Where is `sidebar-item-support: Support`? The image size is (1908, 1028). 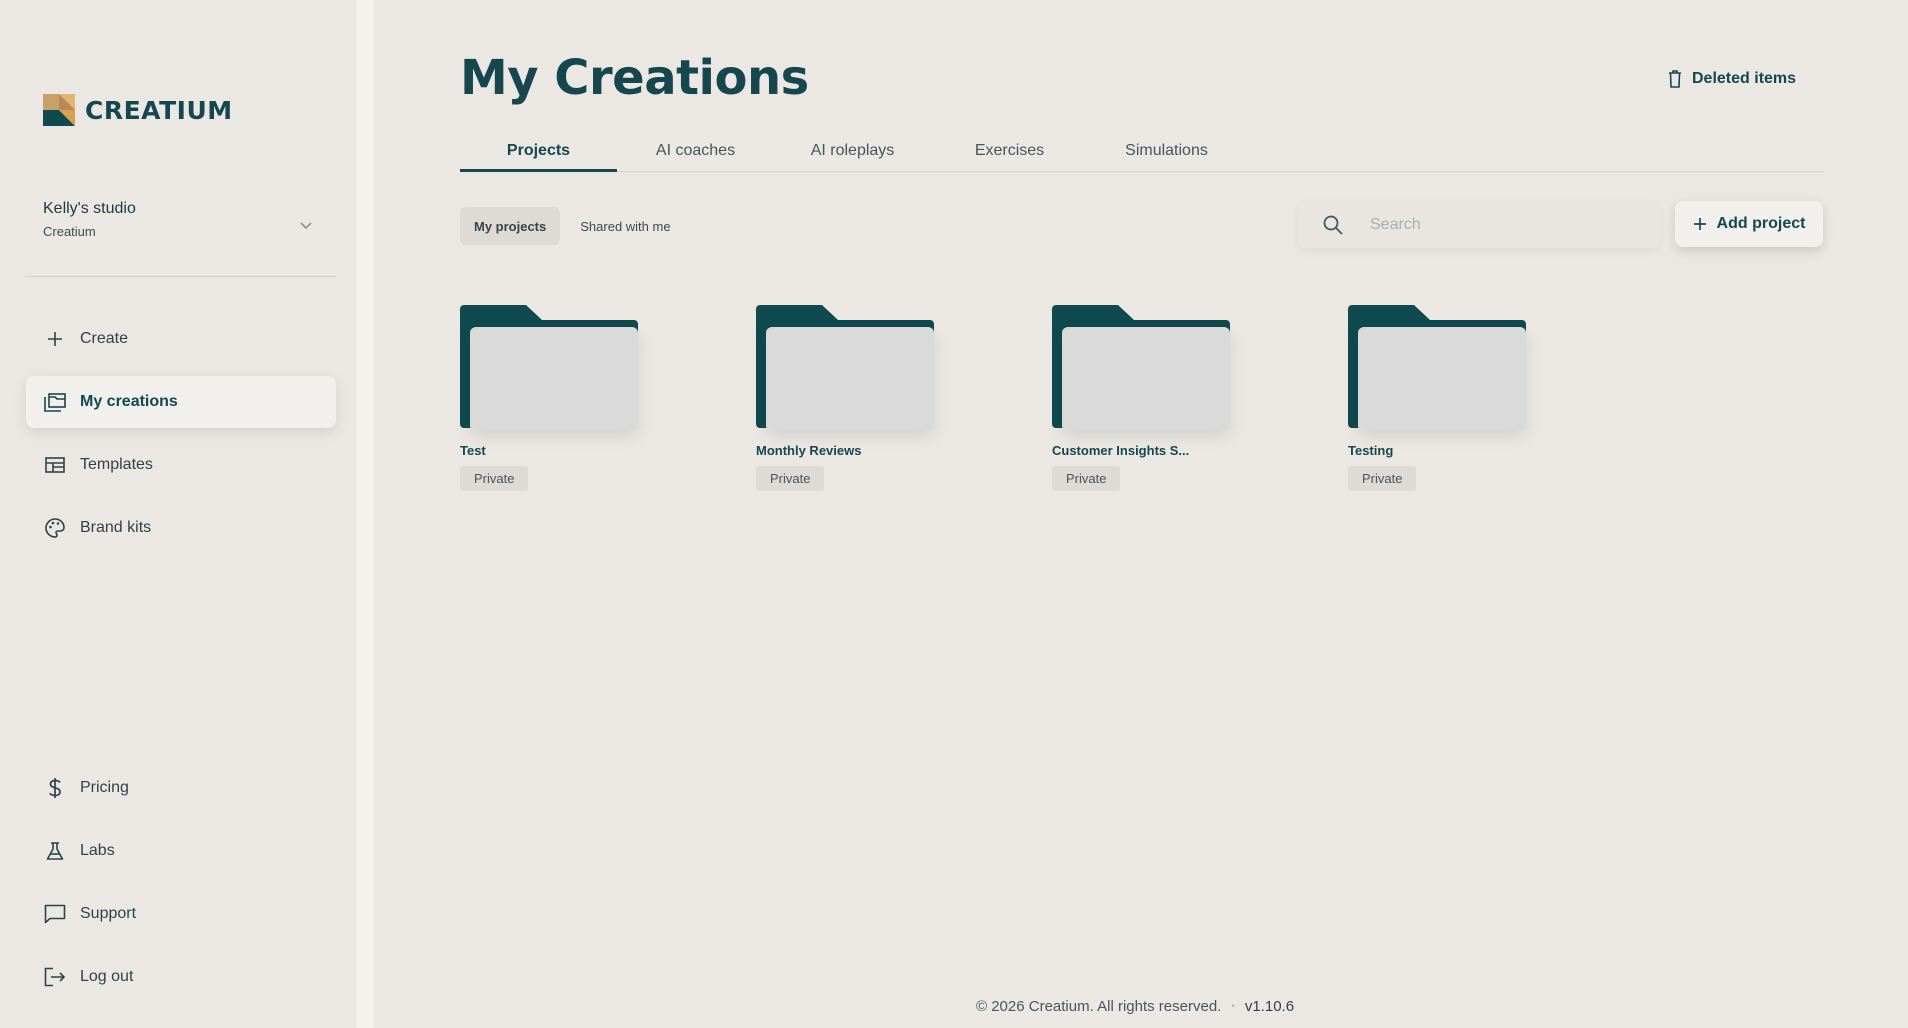 sidebar-item-support: Support is located at coordinates (181, 914).